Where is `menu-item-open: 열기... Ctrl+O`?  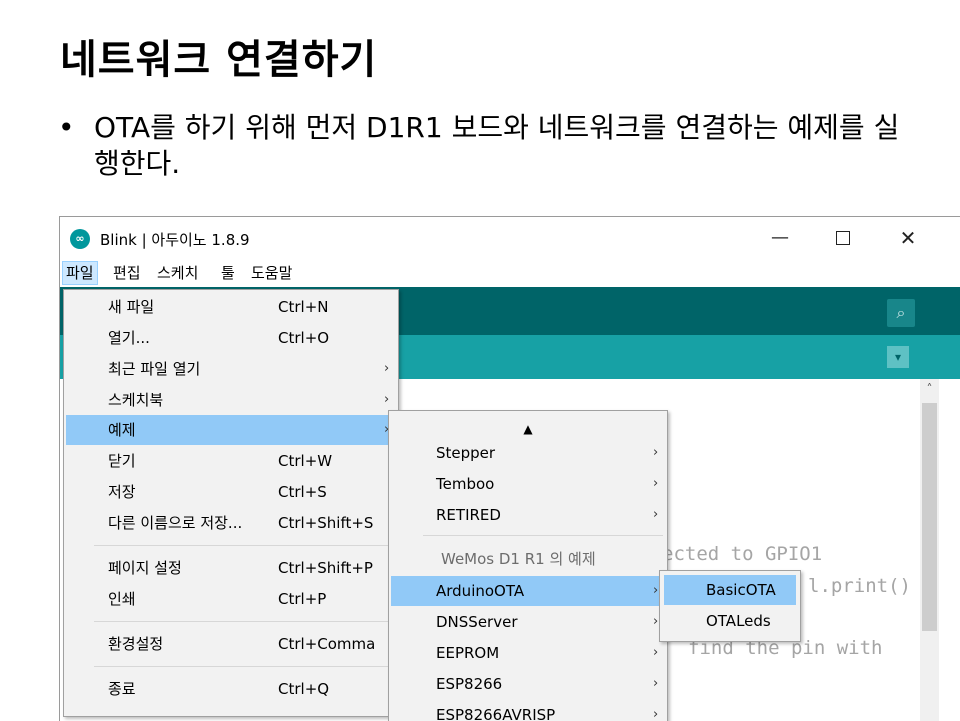 menu-item-open: 열기... Ctrl+O is located at coordinates (231, 338).